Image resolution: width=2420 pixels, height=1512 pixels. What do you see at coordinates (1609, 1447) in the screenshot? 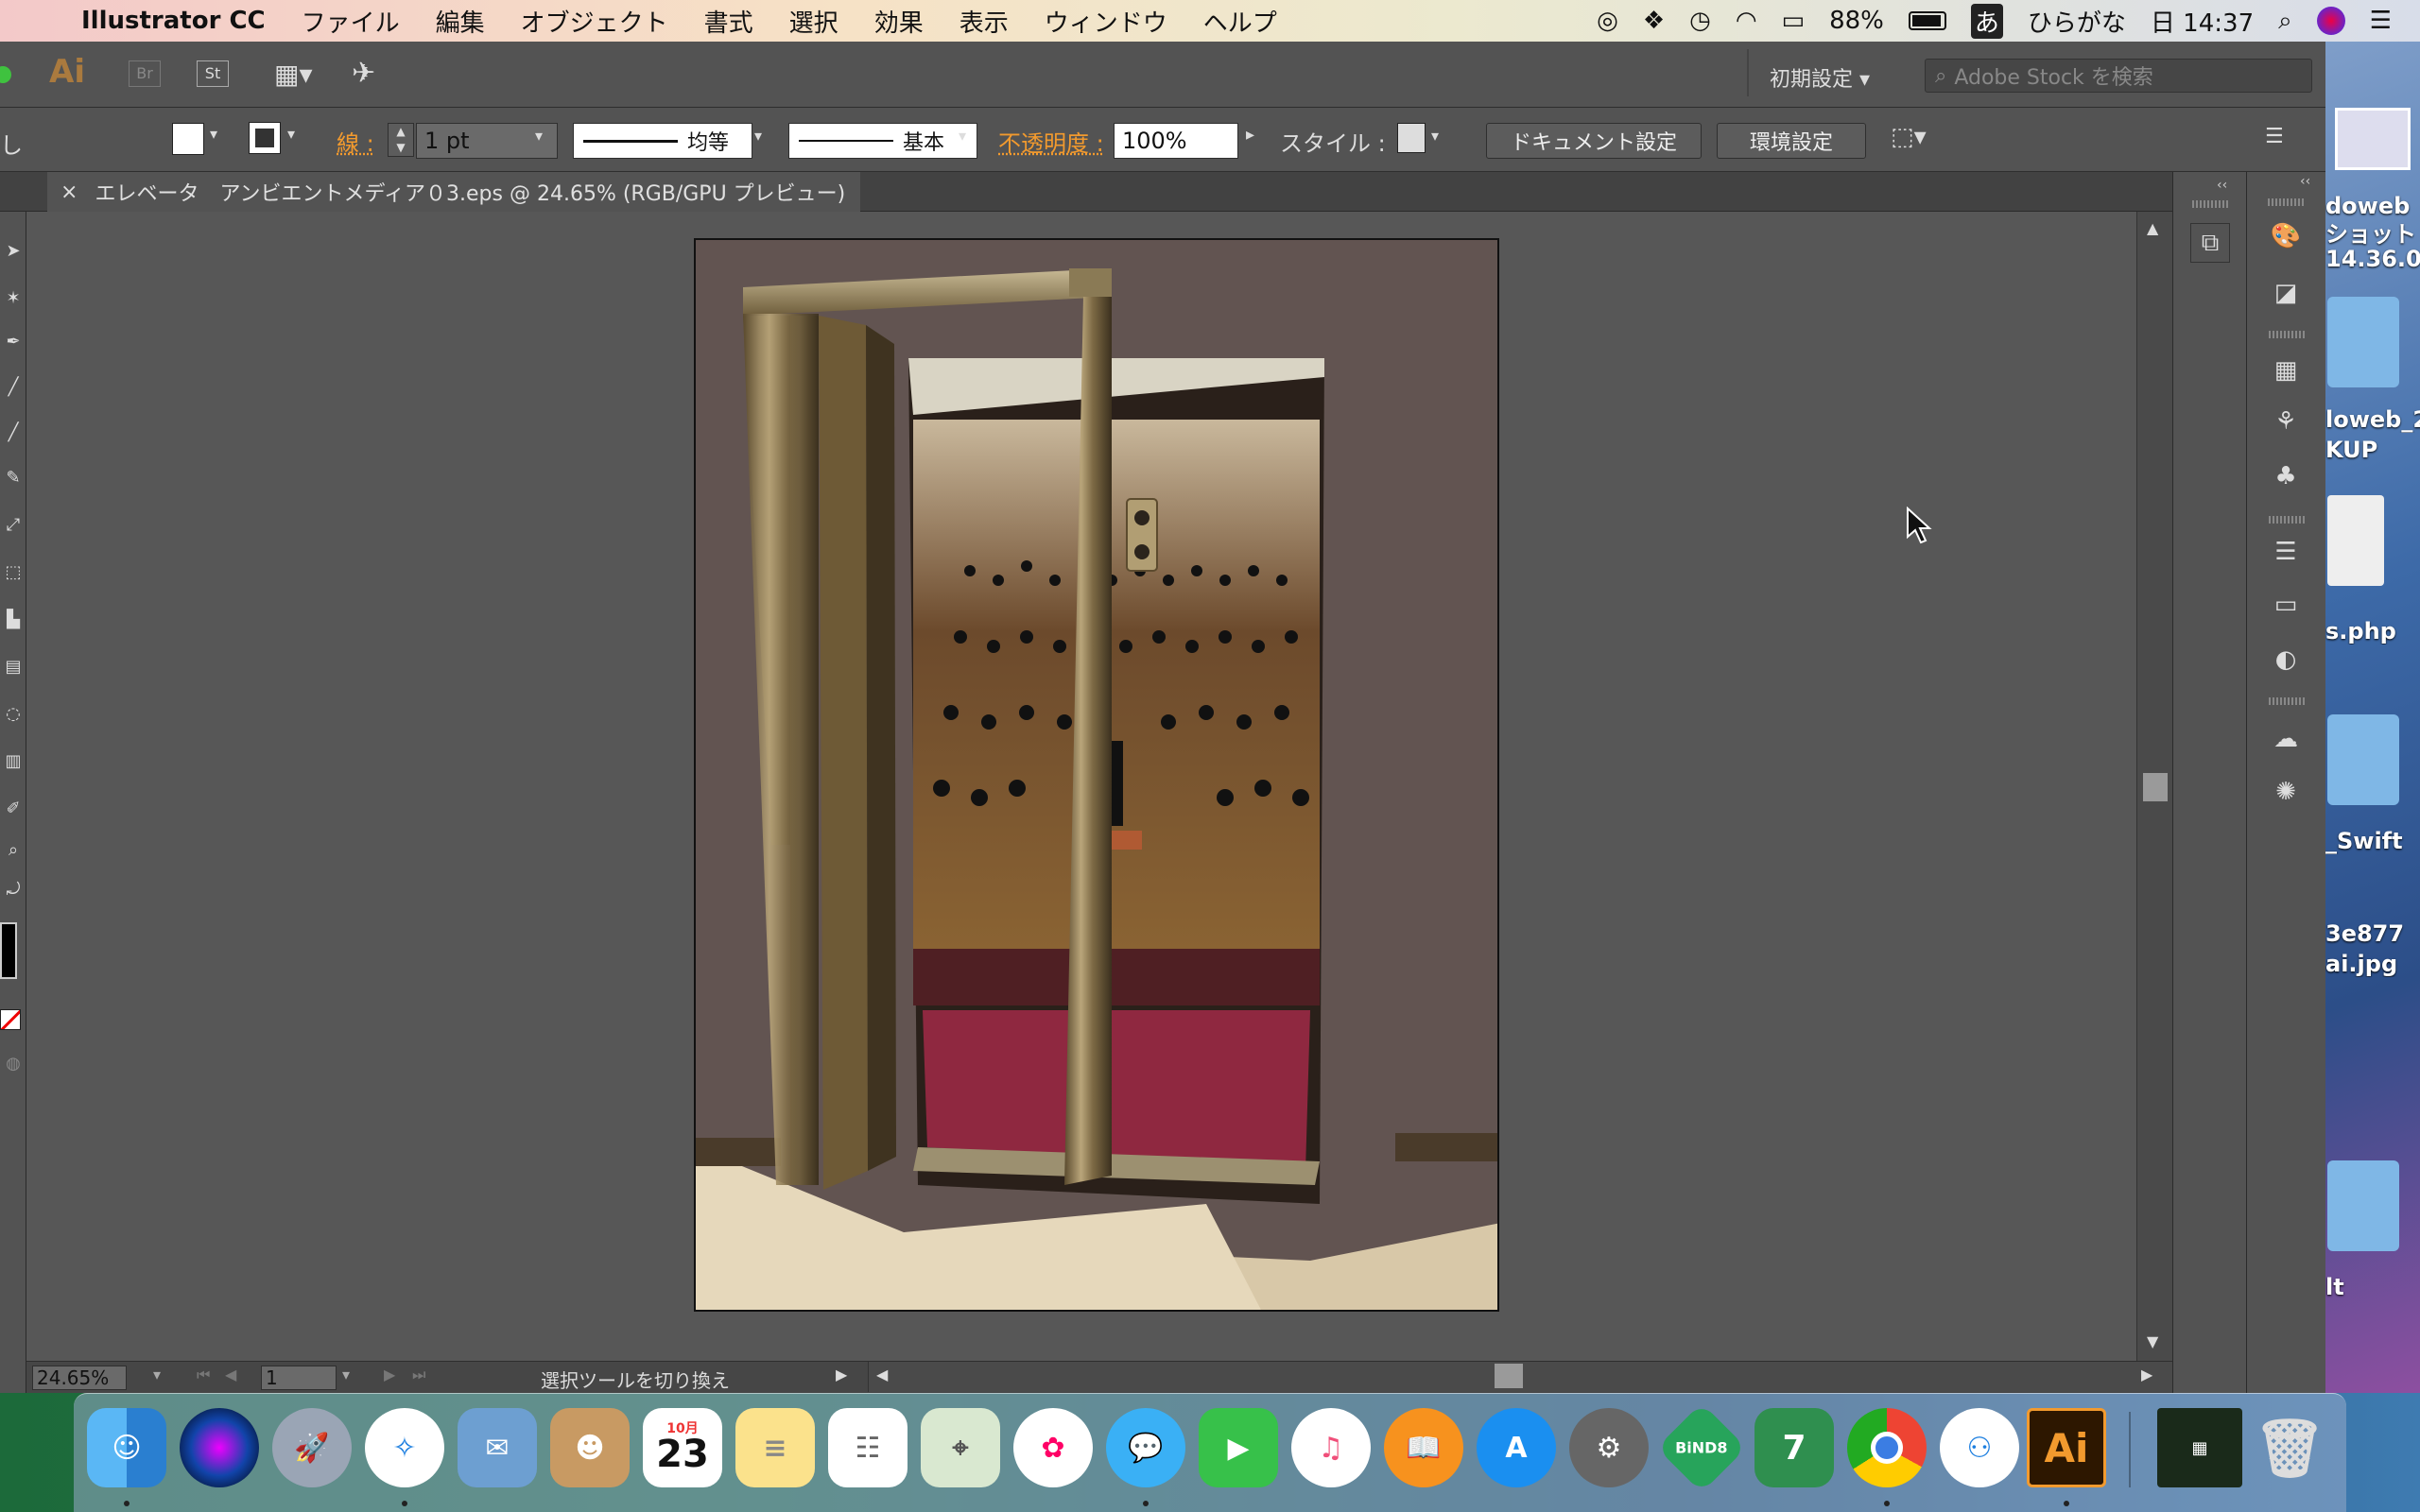
I see `system-preferences-icon: ⚙` at bounding box center [1609, 1447].